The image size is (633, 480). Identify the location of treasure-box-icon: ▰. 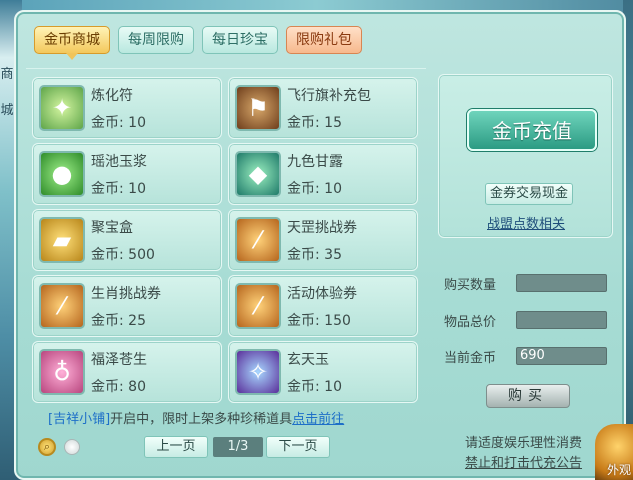
(62, 240).